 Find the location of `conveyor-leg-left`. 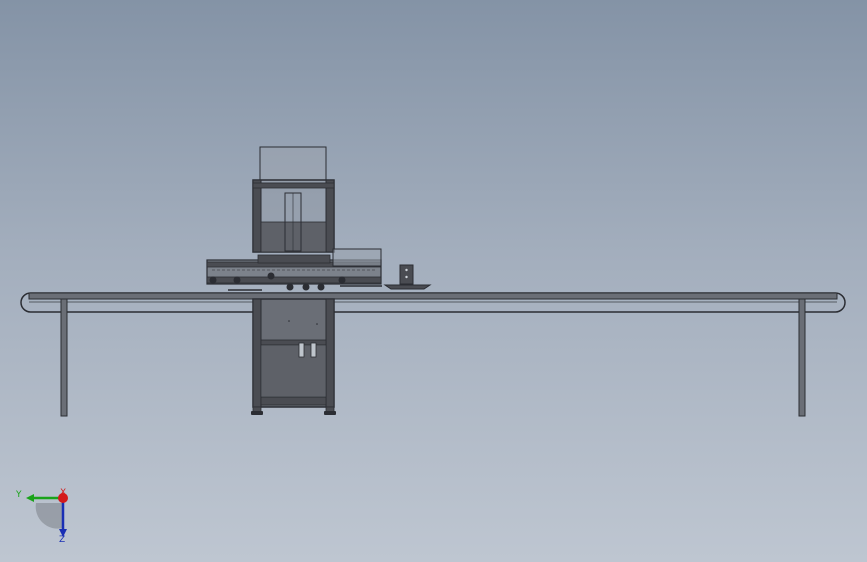

conveyor-leg-left is located at coordinates (64, 357).